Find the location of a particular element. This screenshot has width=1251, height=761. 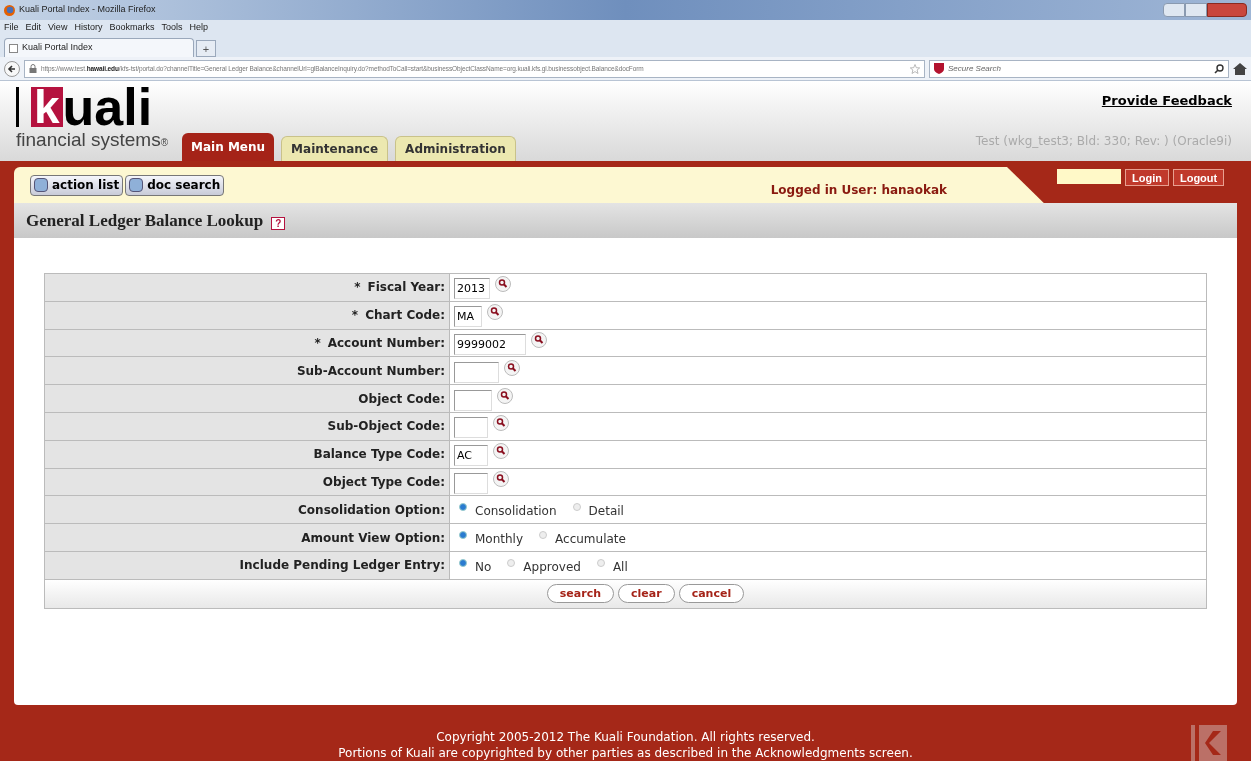

field-label: Include Pending Ledger Entry: is located at coordinates (247, 565).